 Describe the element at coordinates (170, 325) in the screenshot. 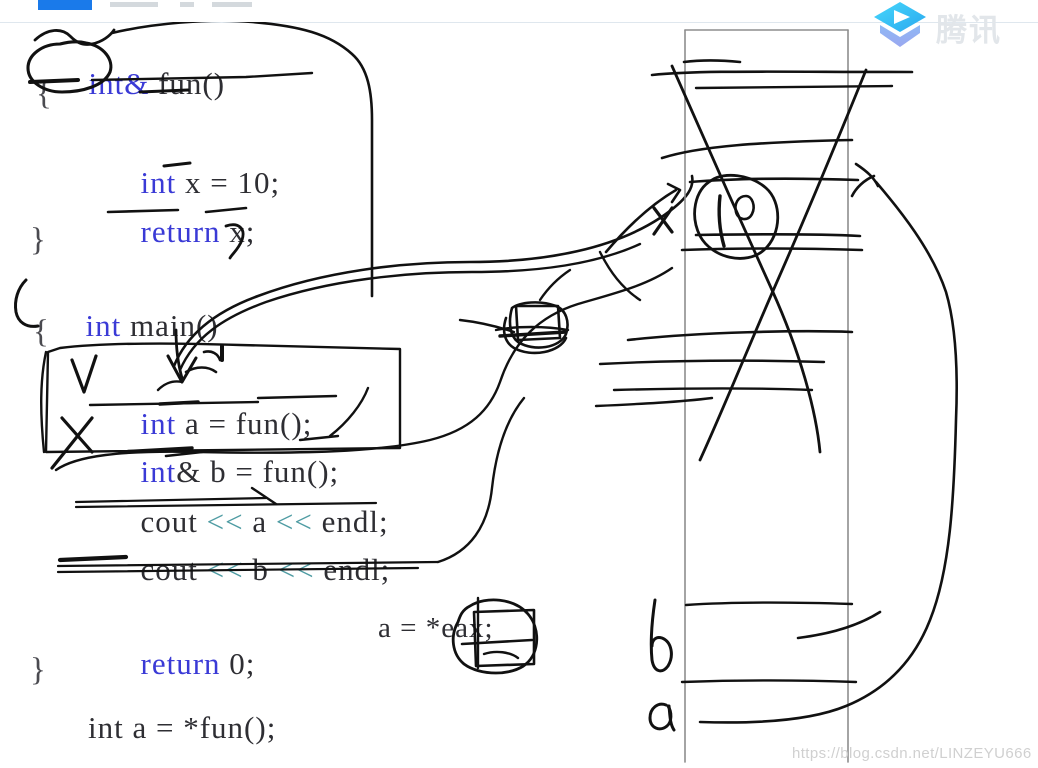

I see `token-main-name: main()` at that location.